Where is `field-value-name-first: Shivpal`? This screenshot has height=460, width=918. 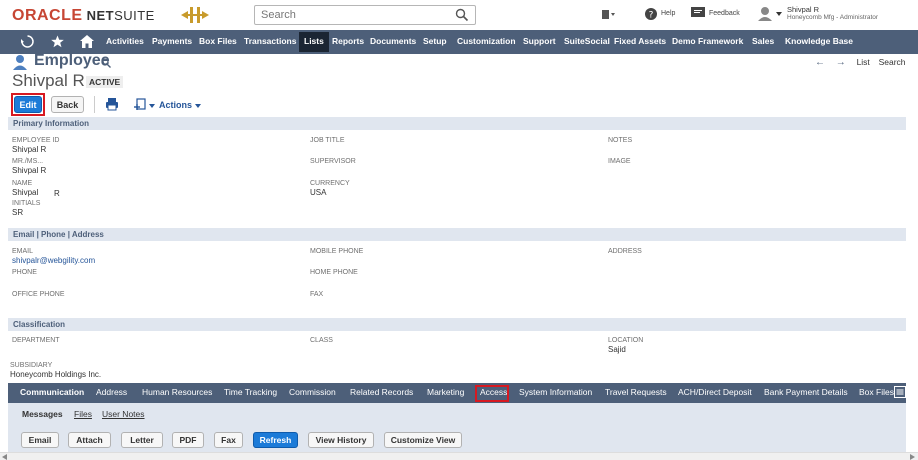
field-value-name-first: Shivpal is located at coordinates (25, 192).